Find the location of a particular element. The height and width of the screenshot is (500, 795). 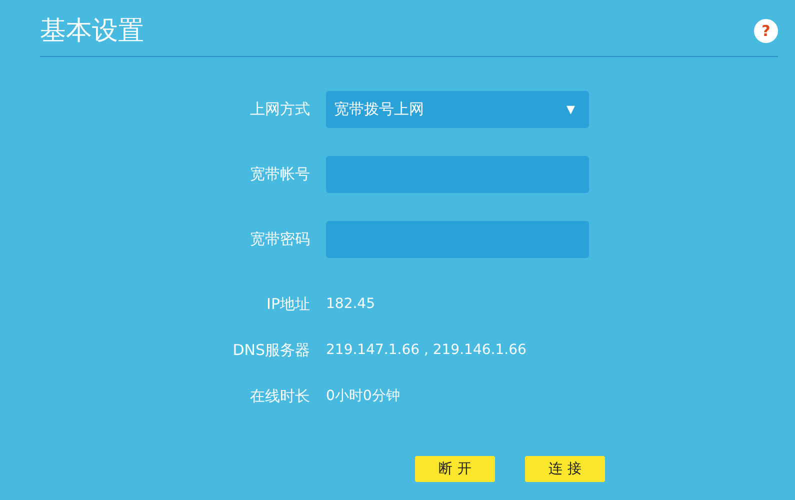

field-value: 219.147.1.66 , 219.146.1.66 is located at coordinates (426, 350).